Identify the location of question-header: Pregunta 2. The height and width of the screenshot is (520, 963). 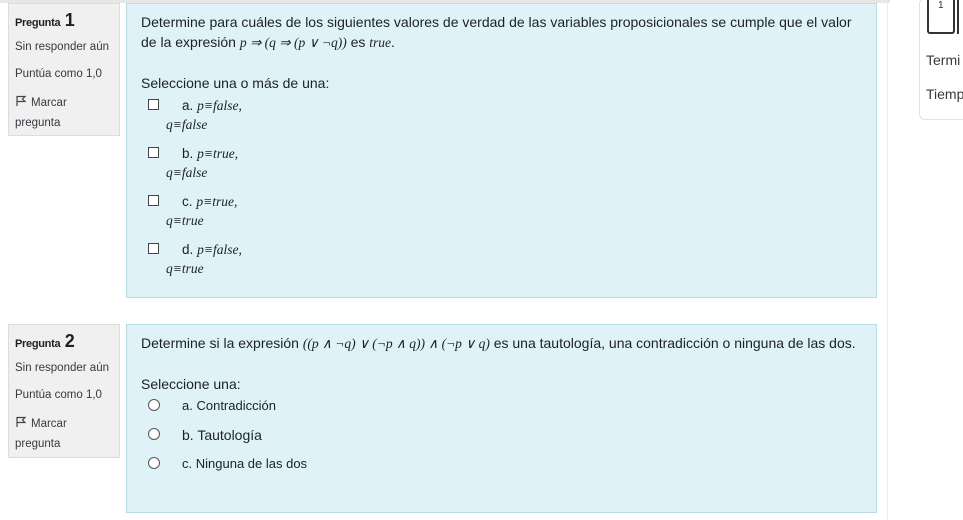
(64, 341).